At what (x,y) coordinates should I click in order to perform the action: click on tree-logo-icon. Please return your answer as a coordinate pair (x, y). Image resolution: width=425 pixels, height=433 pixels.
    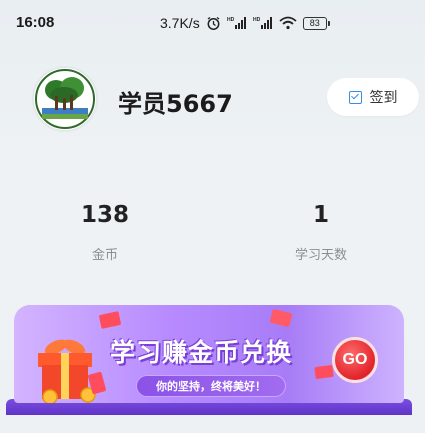
    Looking at the image, I should click on (65, 99).